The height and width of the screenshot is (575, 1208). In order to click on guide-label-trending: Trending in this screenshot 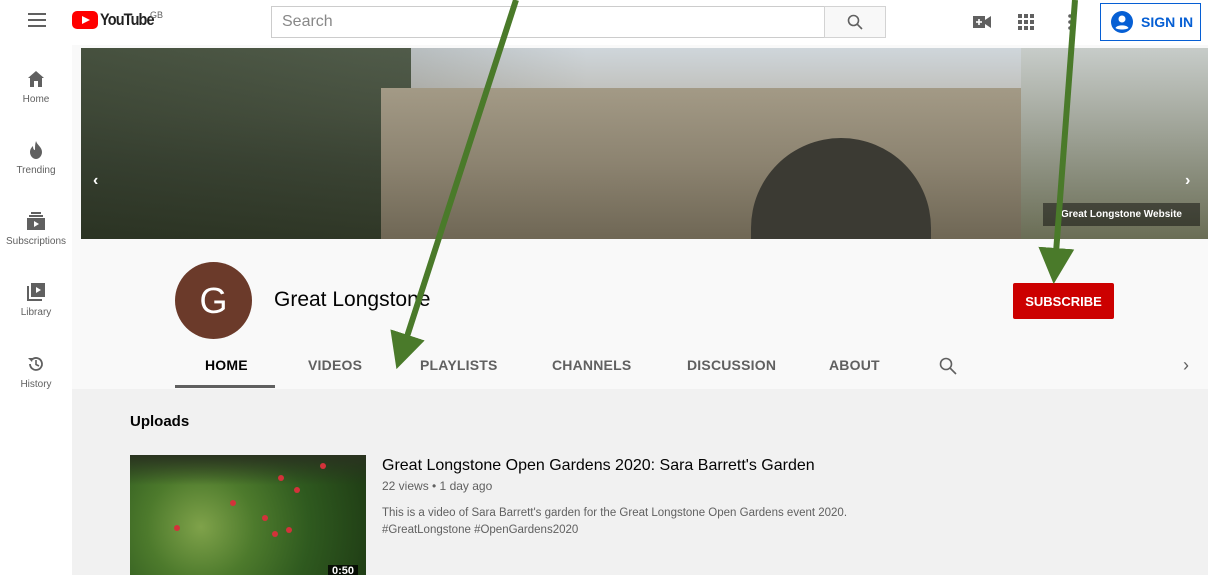, I will do `click(36, 170)`.